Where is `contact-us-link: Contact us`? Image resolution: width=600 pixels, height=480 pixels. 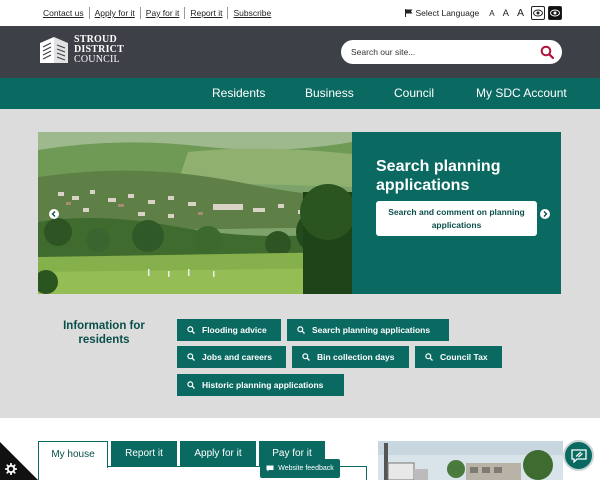 contact-us-link: Contact us is located at coordinates (63, 13).